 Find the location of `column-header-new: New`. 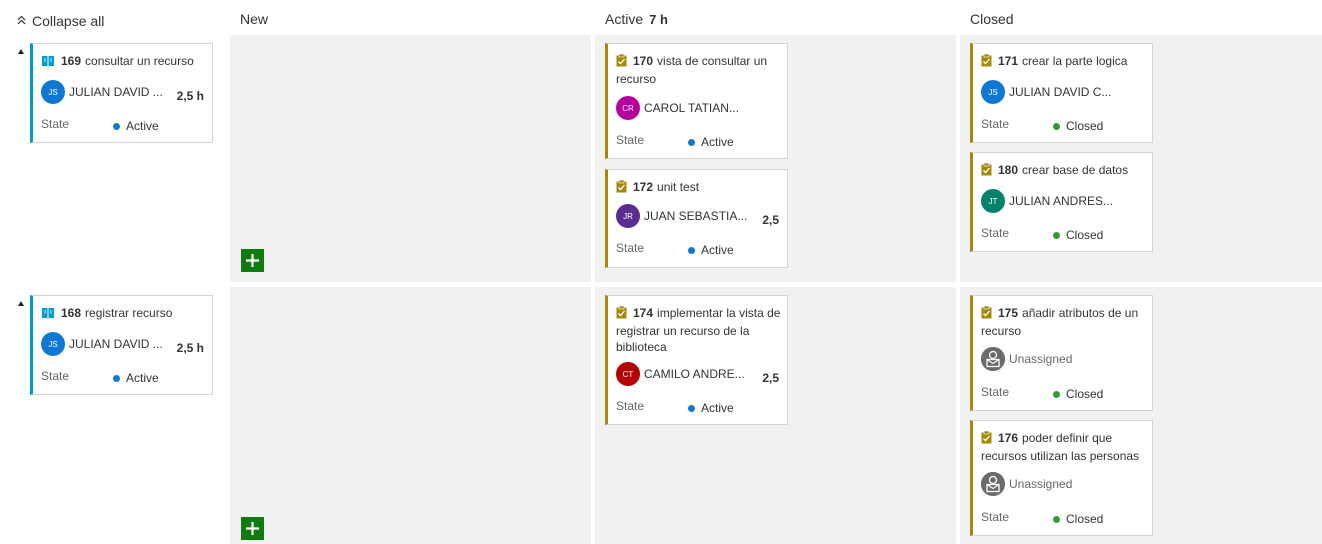

column-header-new: New is located at coordinates (254, 19).